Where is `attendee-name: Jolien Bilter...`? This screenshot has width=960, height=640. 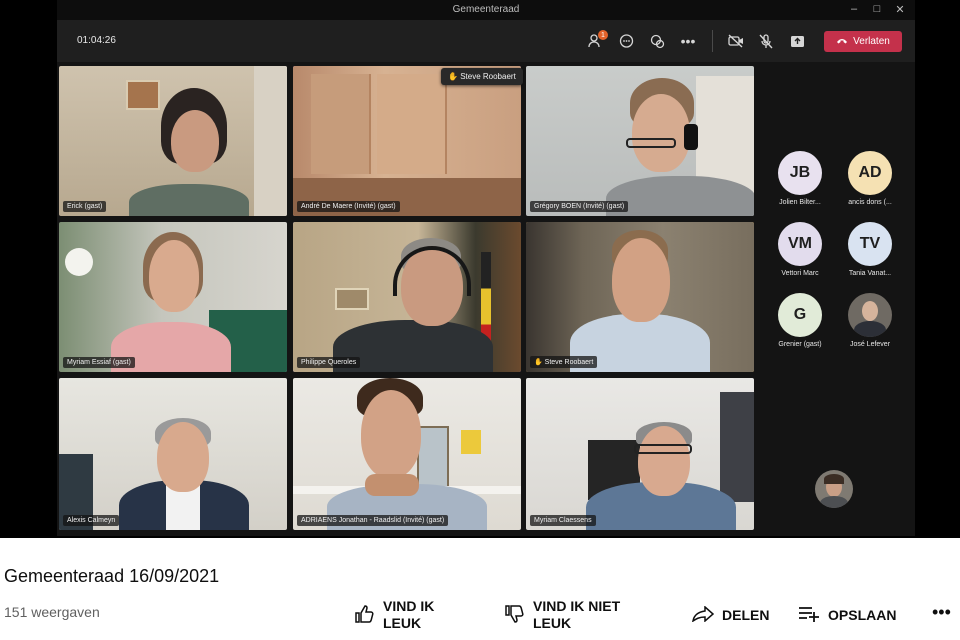
attendee-name: Jolien Bilter... is located at coordinates (800, 202).